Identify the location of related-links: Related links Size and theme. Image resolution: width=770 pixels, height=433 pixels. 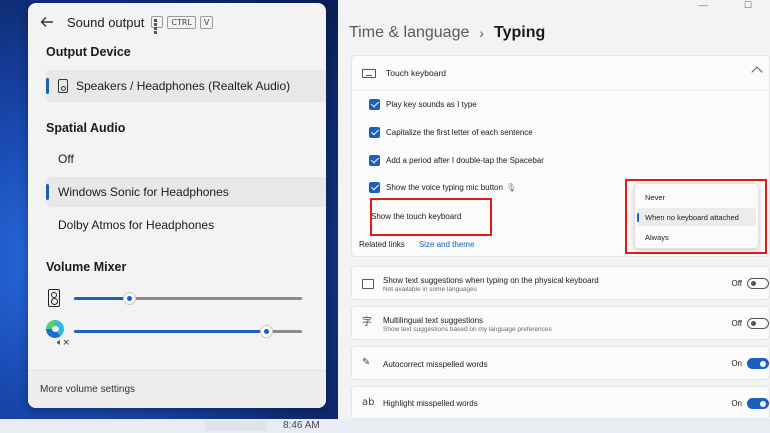
(416, 244).